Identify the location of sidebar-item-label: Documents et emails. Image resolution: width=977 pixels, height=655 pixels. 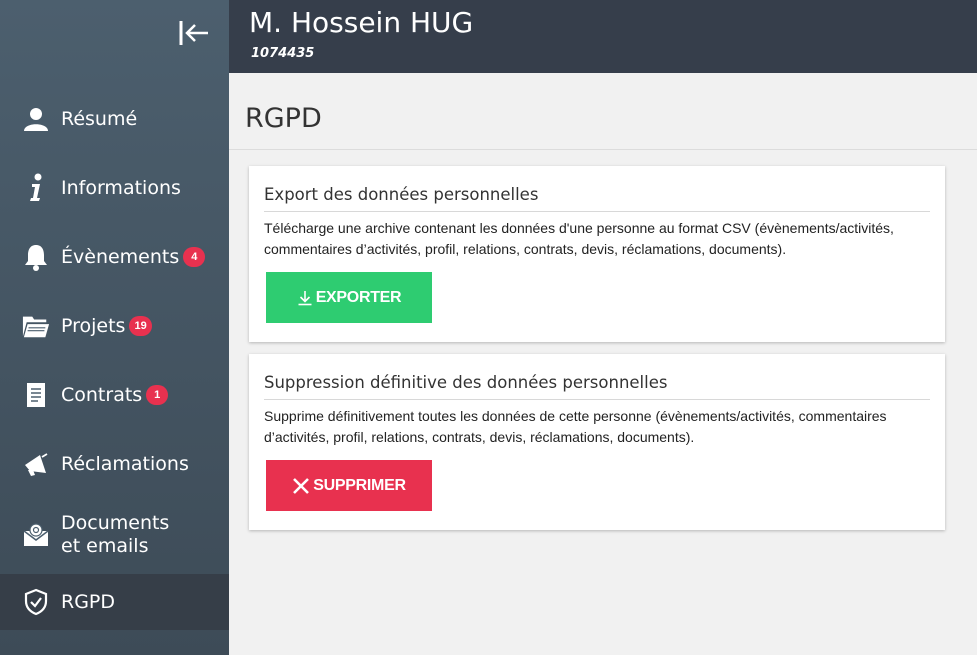
(115, 535).